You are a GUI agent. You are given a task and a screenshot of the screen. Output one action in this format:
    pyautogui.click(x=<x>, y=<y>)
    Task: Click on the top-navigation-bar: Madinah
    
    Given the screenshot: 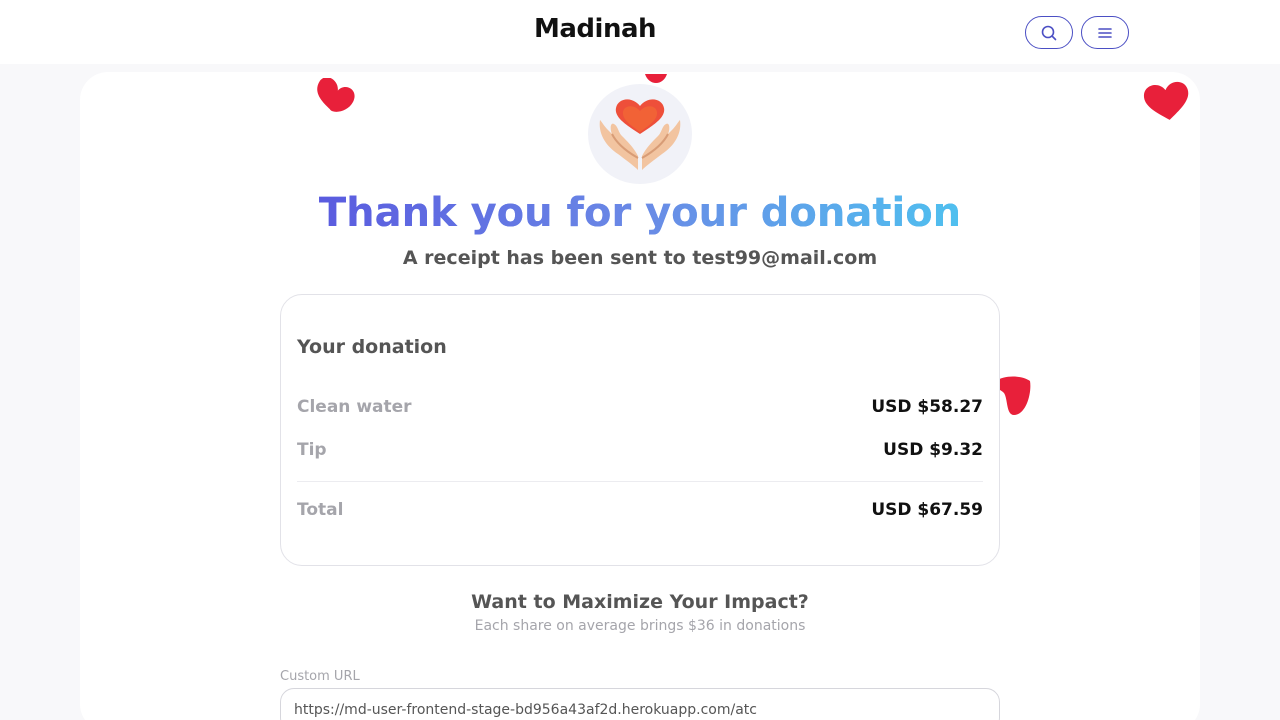 What is the action you would take?
    pyautogui.click(x=640, y=32)
    